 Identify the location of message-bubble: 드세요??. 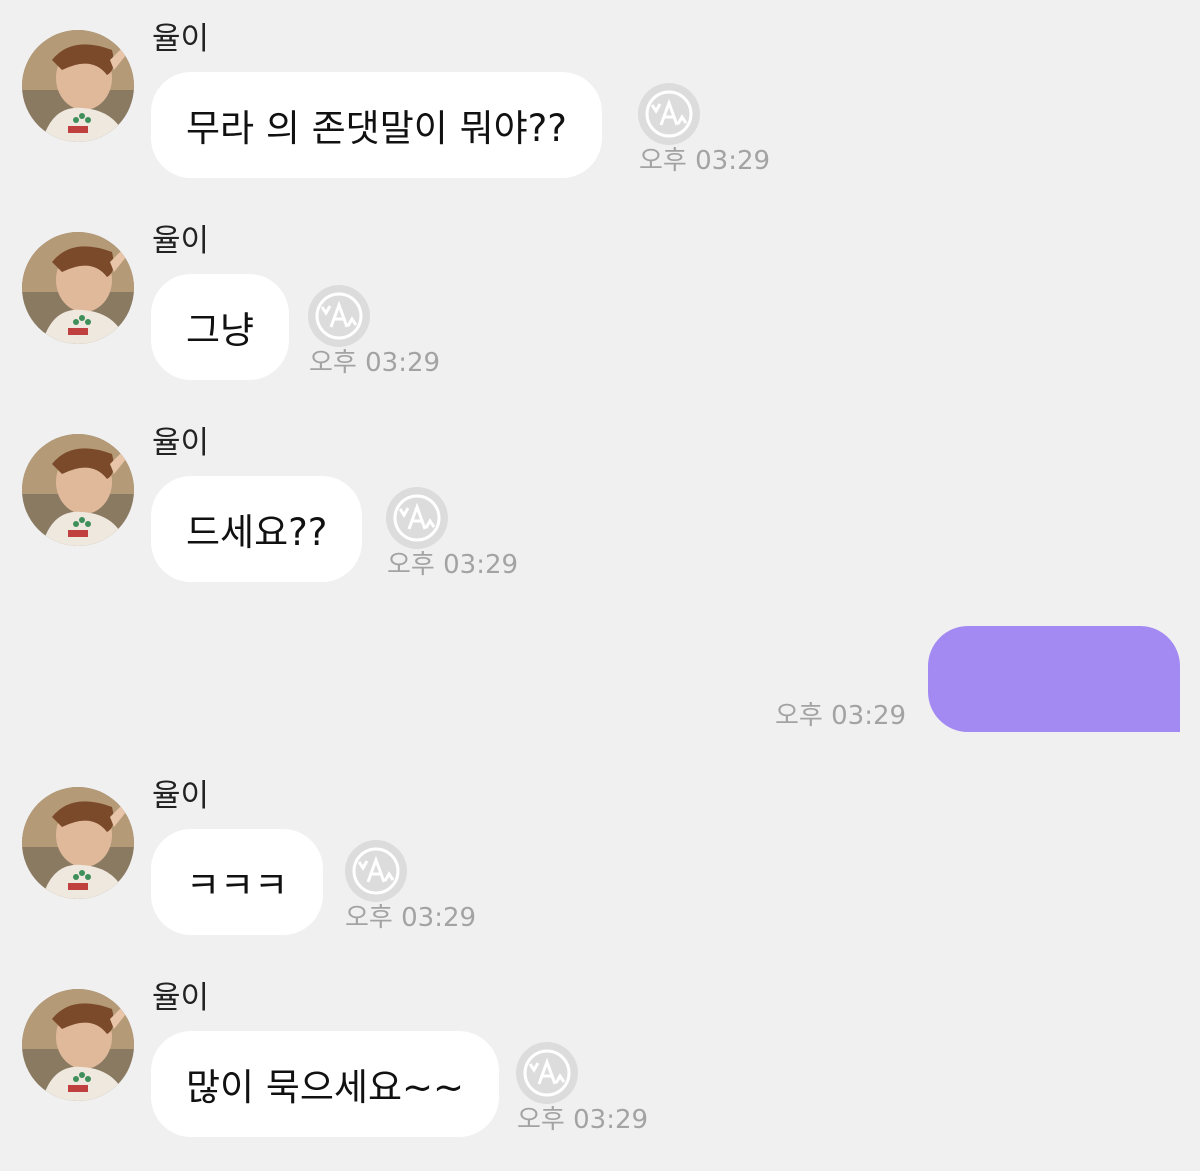
(257, 529).